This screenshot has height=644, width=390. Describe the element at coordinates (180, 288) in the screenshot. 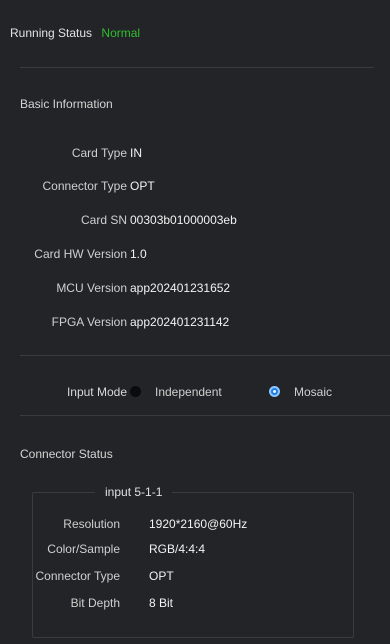

I see `mcu-version-value: app202401231652` at that location.